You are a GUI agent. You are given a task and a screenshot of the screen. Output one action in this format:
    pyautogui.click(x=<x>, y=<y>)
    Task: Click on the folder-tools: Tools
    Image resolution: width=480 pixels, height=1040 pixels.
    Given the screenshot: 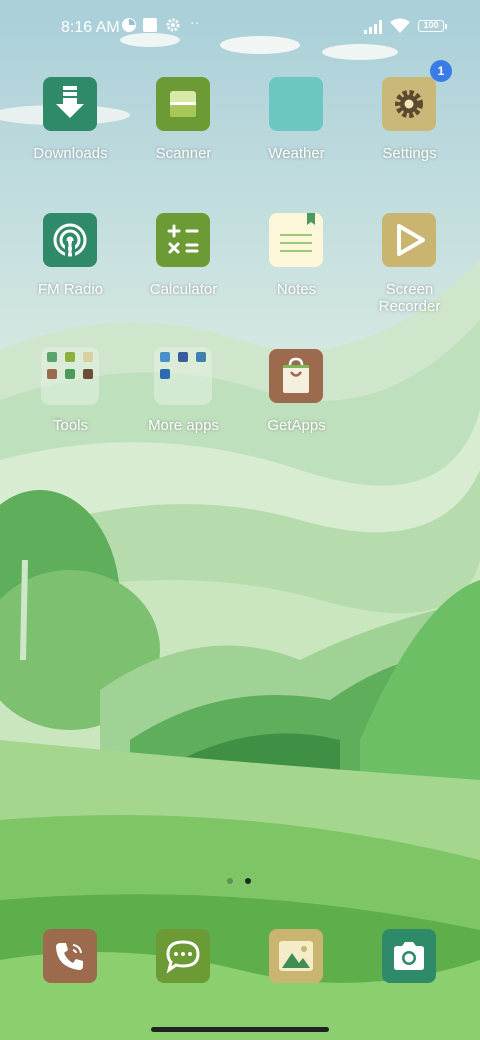 What is the action you would take?
    pyautogui.click(x=70, y=408)
    